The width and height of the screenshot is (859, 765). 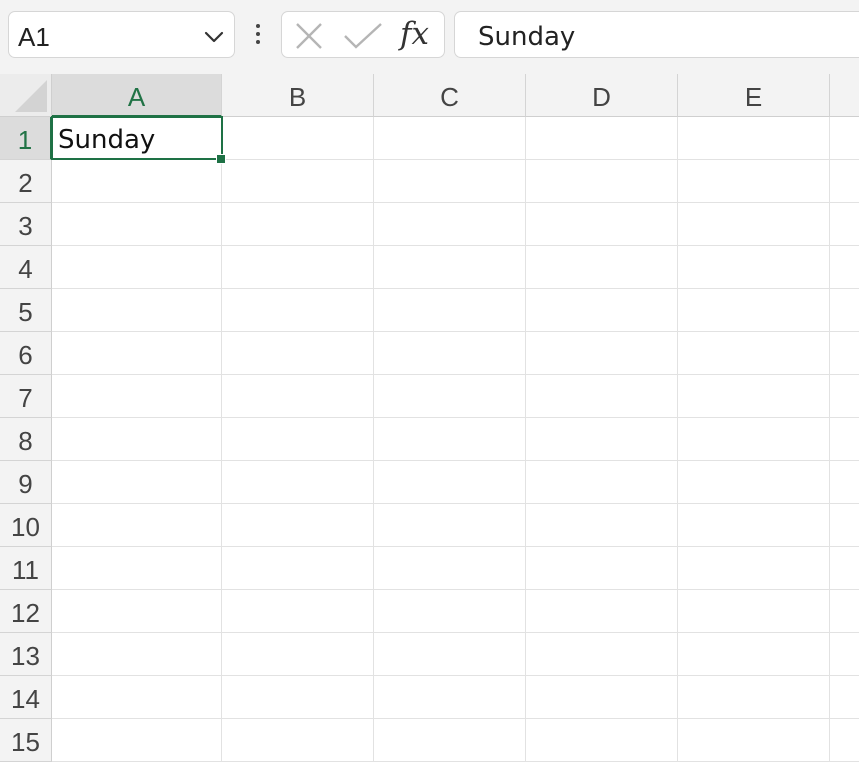 I want to click on column-header-next, so click(x=844, y=95).